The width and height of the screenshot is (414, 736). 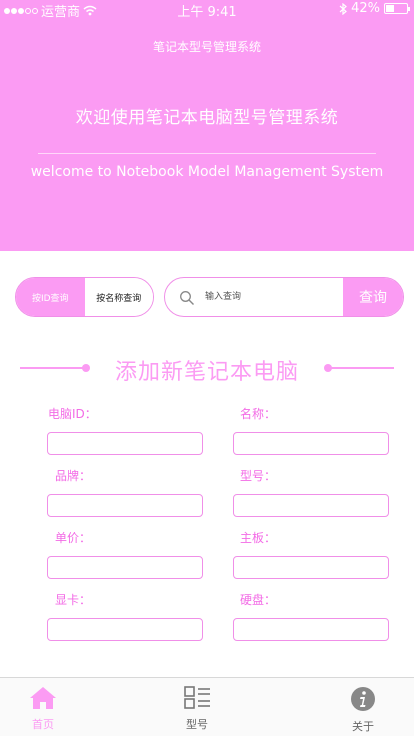 I want to click on brand-field, so click(x=125, y=505).